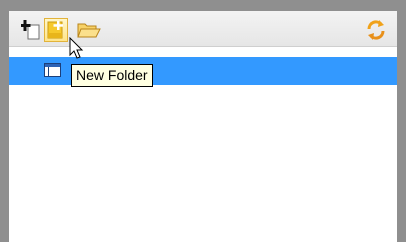 Image resolution: width=406 pixels, height=242 pixels. I want to click on tree-item-system: ystem, so click(203, 71).